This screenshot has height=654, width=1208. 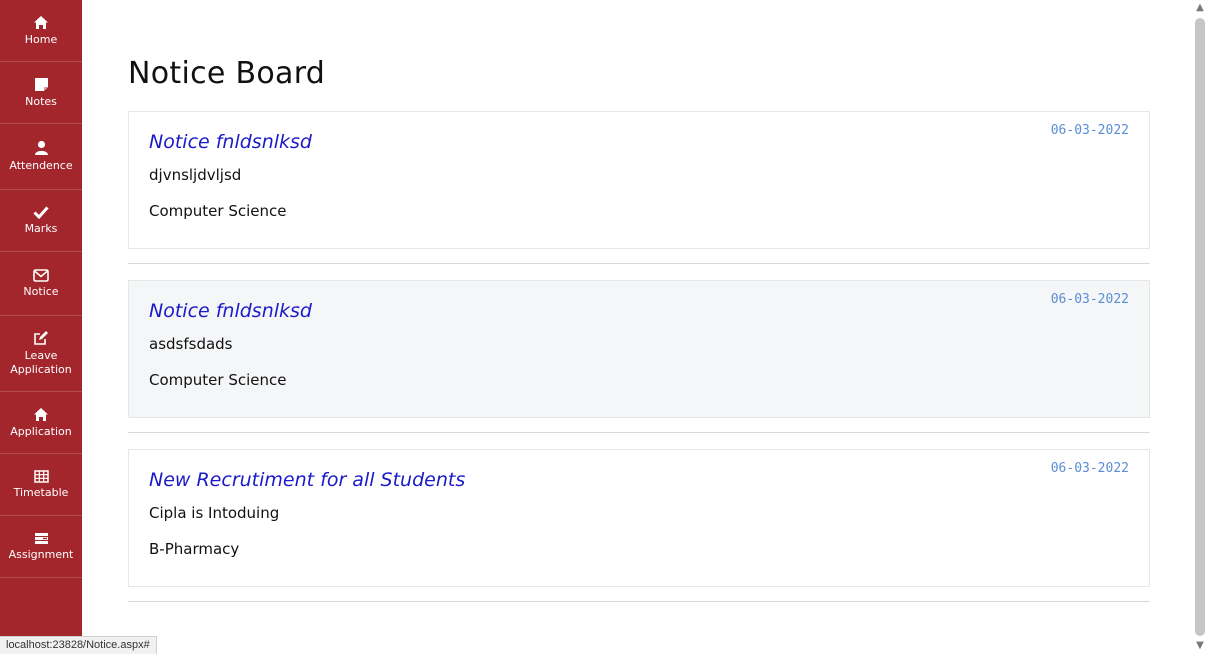 I want to click on sidebar-item-leave-application: Leave Application, so click(x=41, y=354).